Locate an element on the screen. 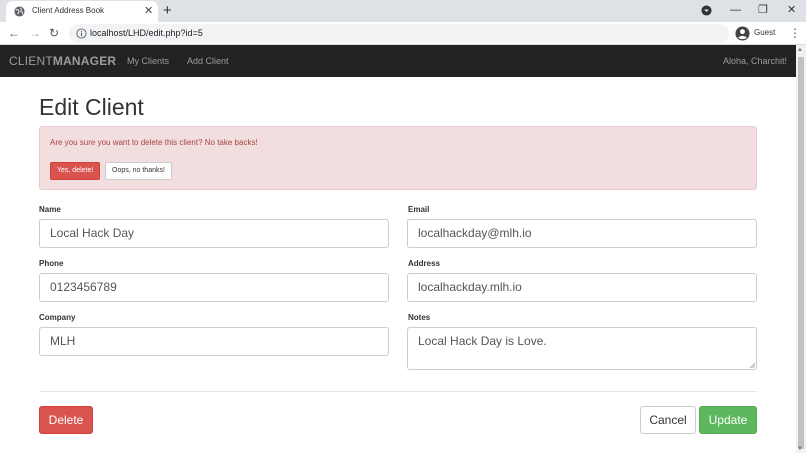  update-button: Update is located at coordinates (728, 420).